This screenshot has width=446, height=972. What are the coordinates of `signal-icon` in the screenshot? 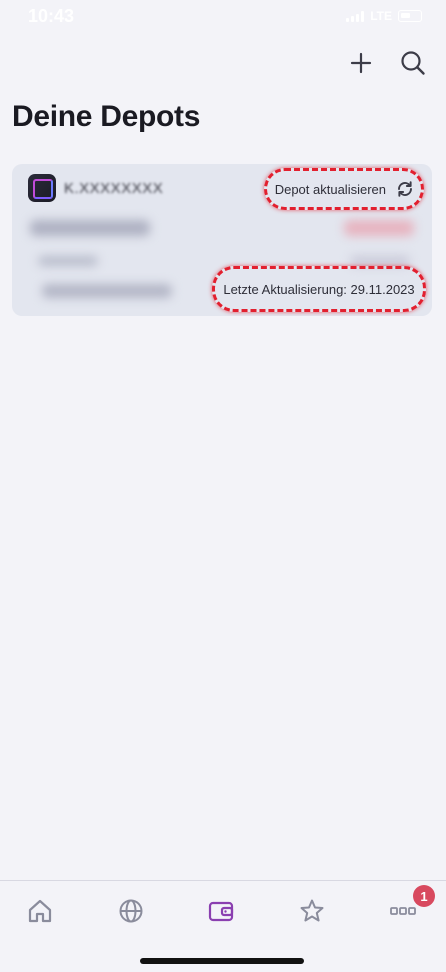 It's located at (355, 16).